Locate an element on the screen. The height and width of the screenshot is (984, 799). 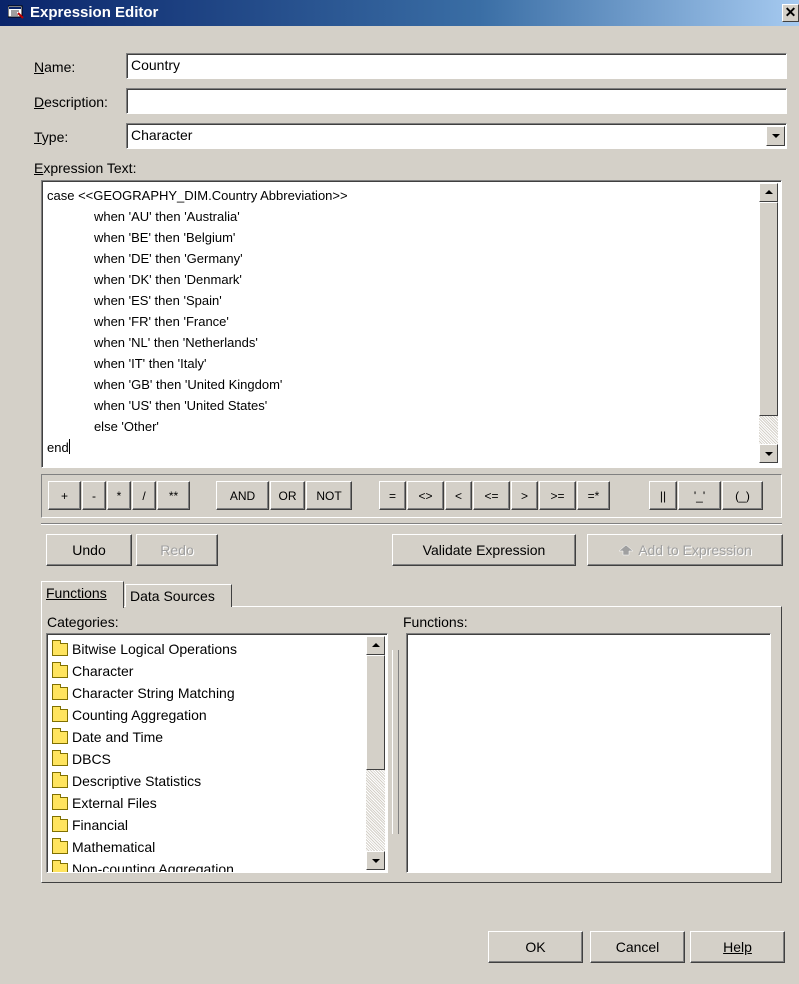
list-item: DBCS is located at coordinates (203, 759).